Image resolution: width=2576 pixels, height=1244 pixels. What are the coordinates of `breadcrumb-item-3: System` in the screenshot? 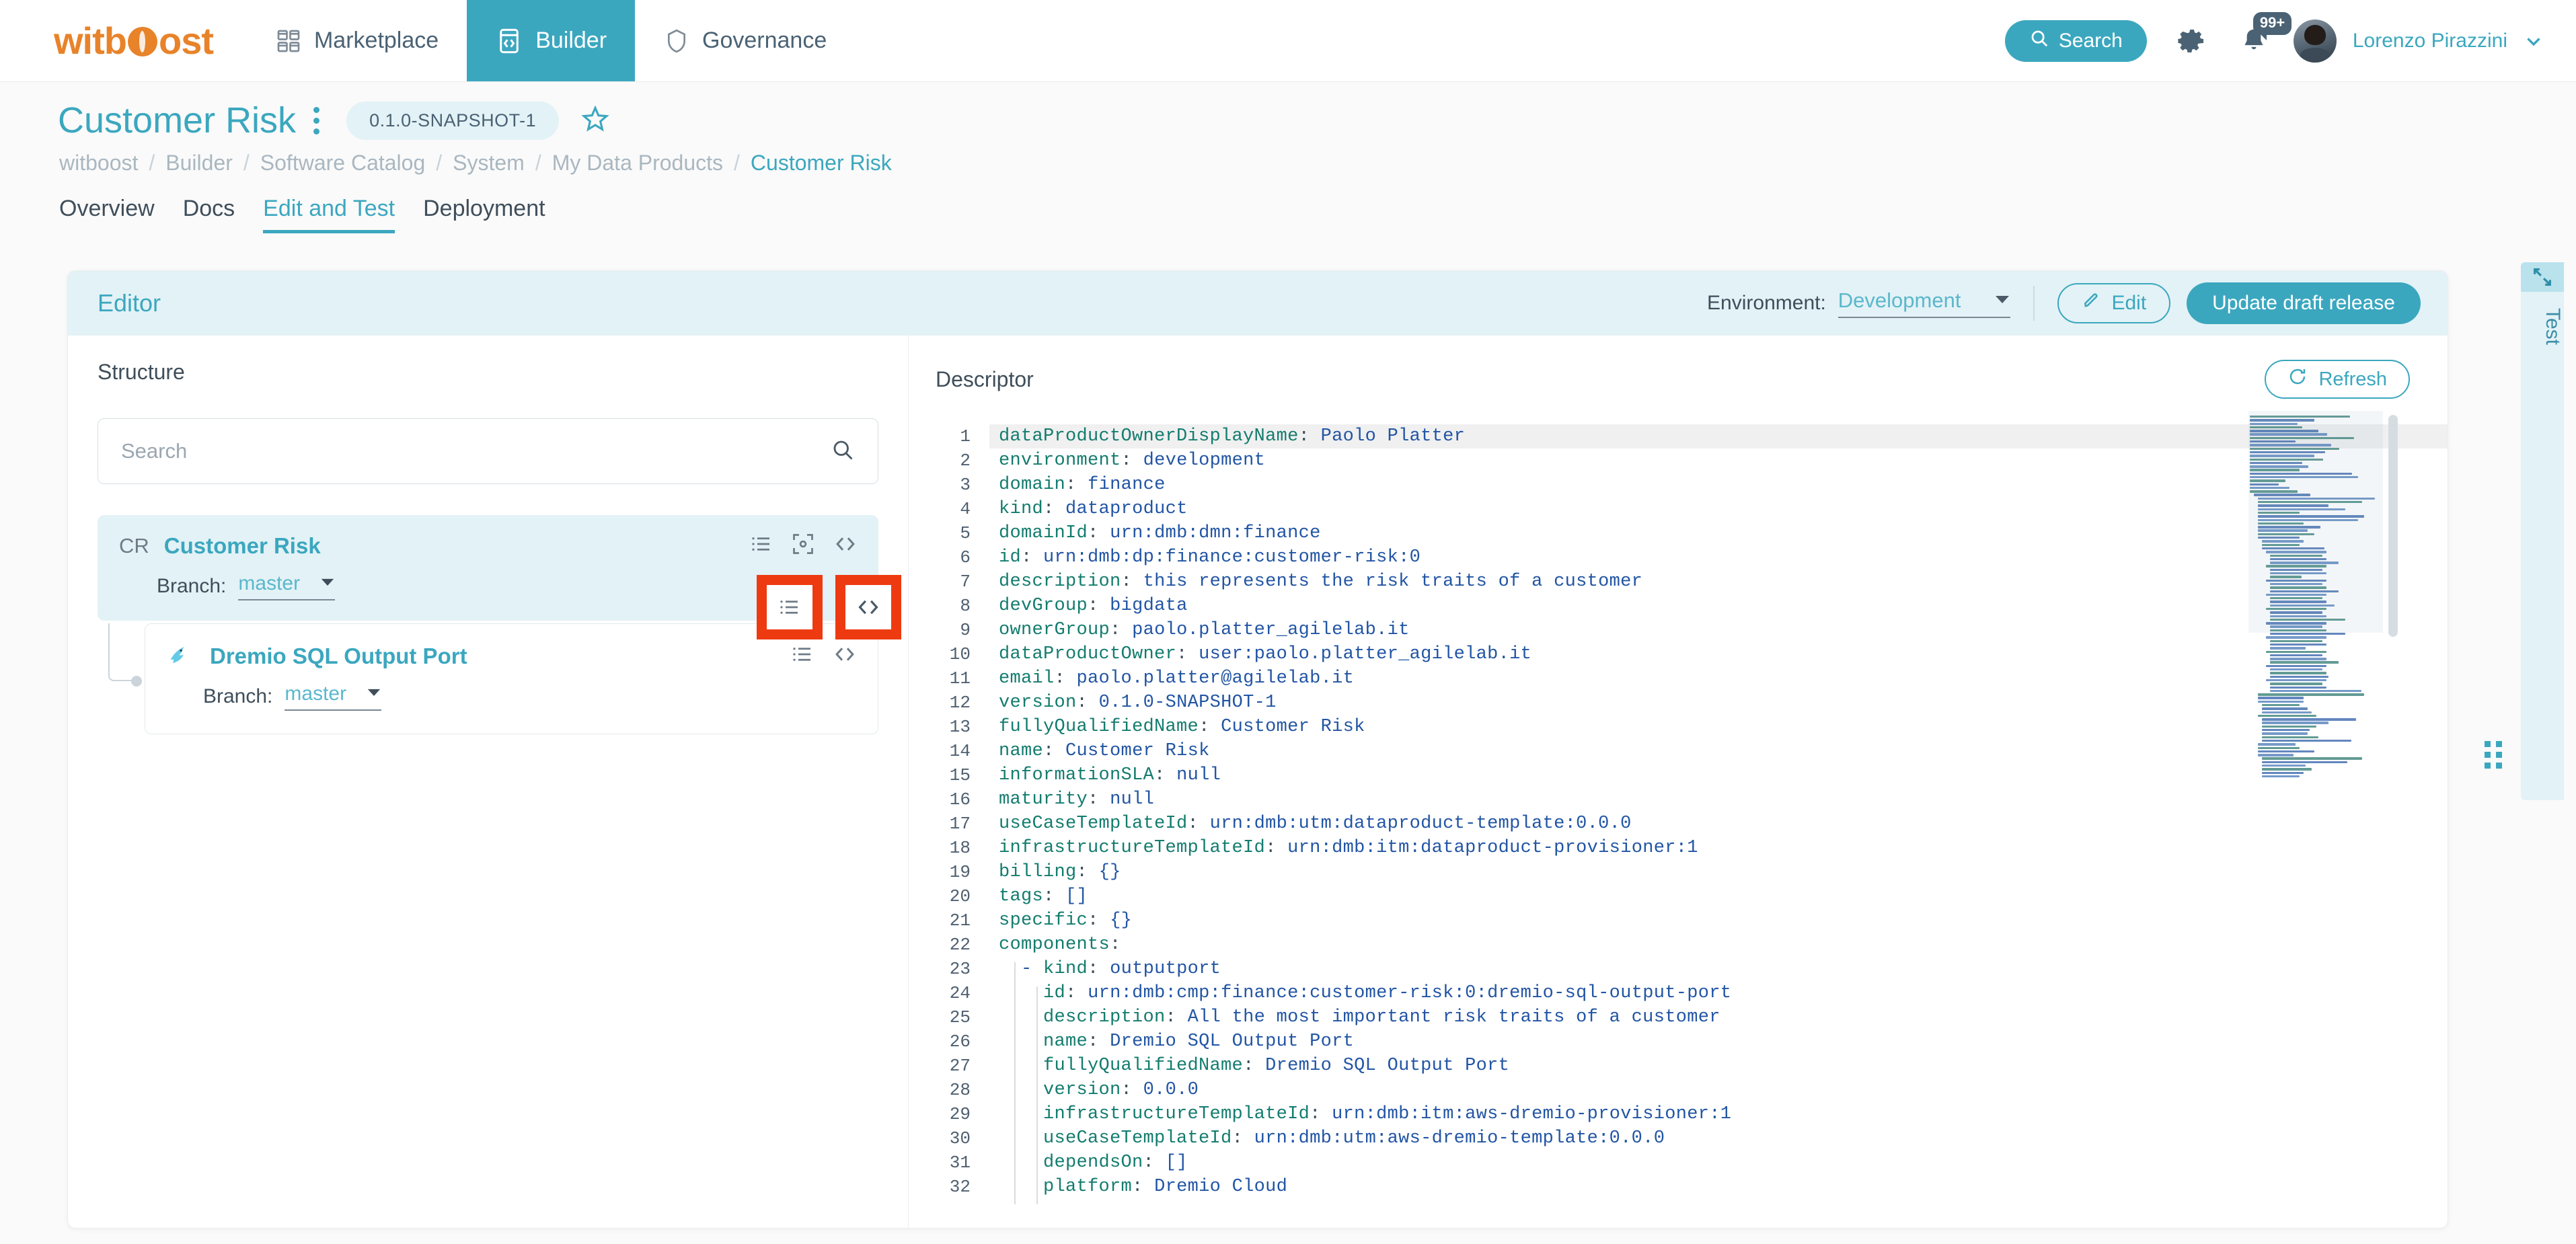 It's located at (489, 163).